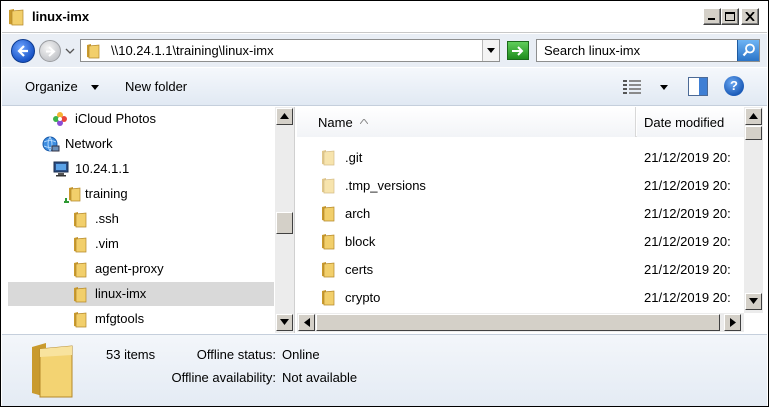 The width and height of the screenshot is (769, 407). Describe the element at coordinates (223, 377) in the screenshot. I see `offline-availability-label: Offline availability:` at that location.